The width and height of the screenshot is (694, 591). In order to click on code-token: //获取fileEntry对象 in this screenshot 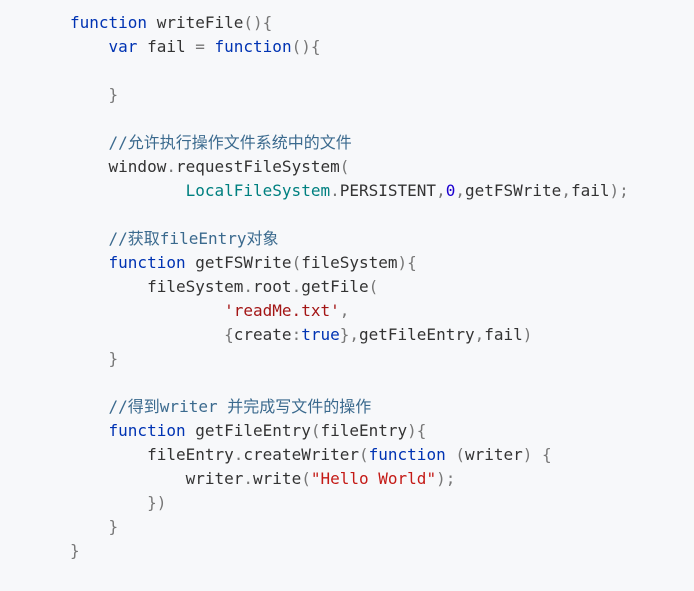, I will do `click(174, 238)`.